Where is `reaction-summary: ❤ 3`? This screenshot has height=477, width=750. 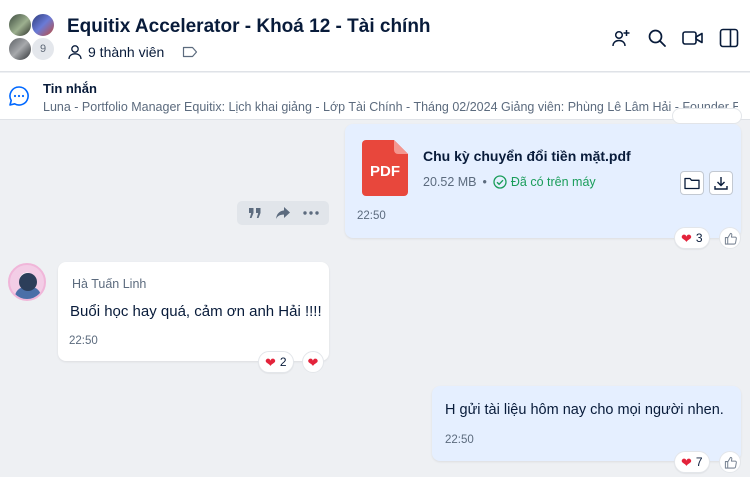 reaction-summary: ❤ 3 is located at coordinates (692, 238).